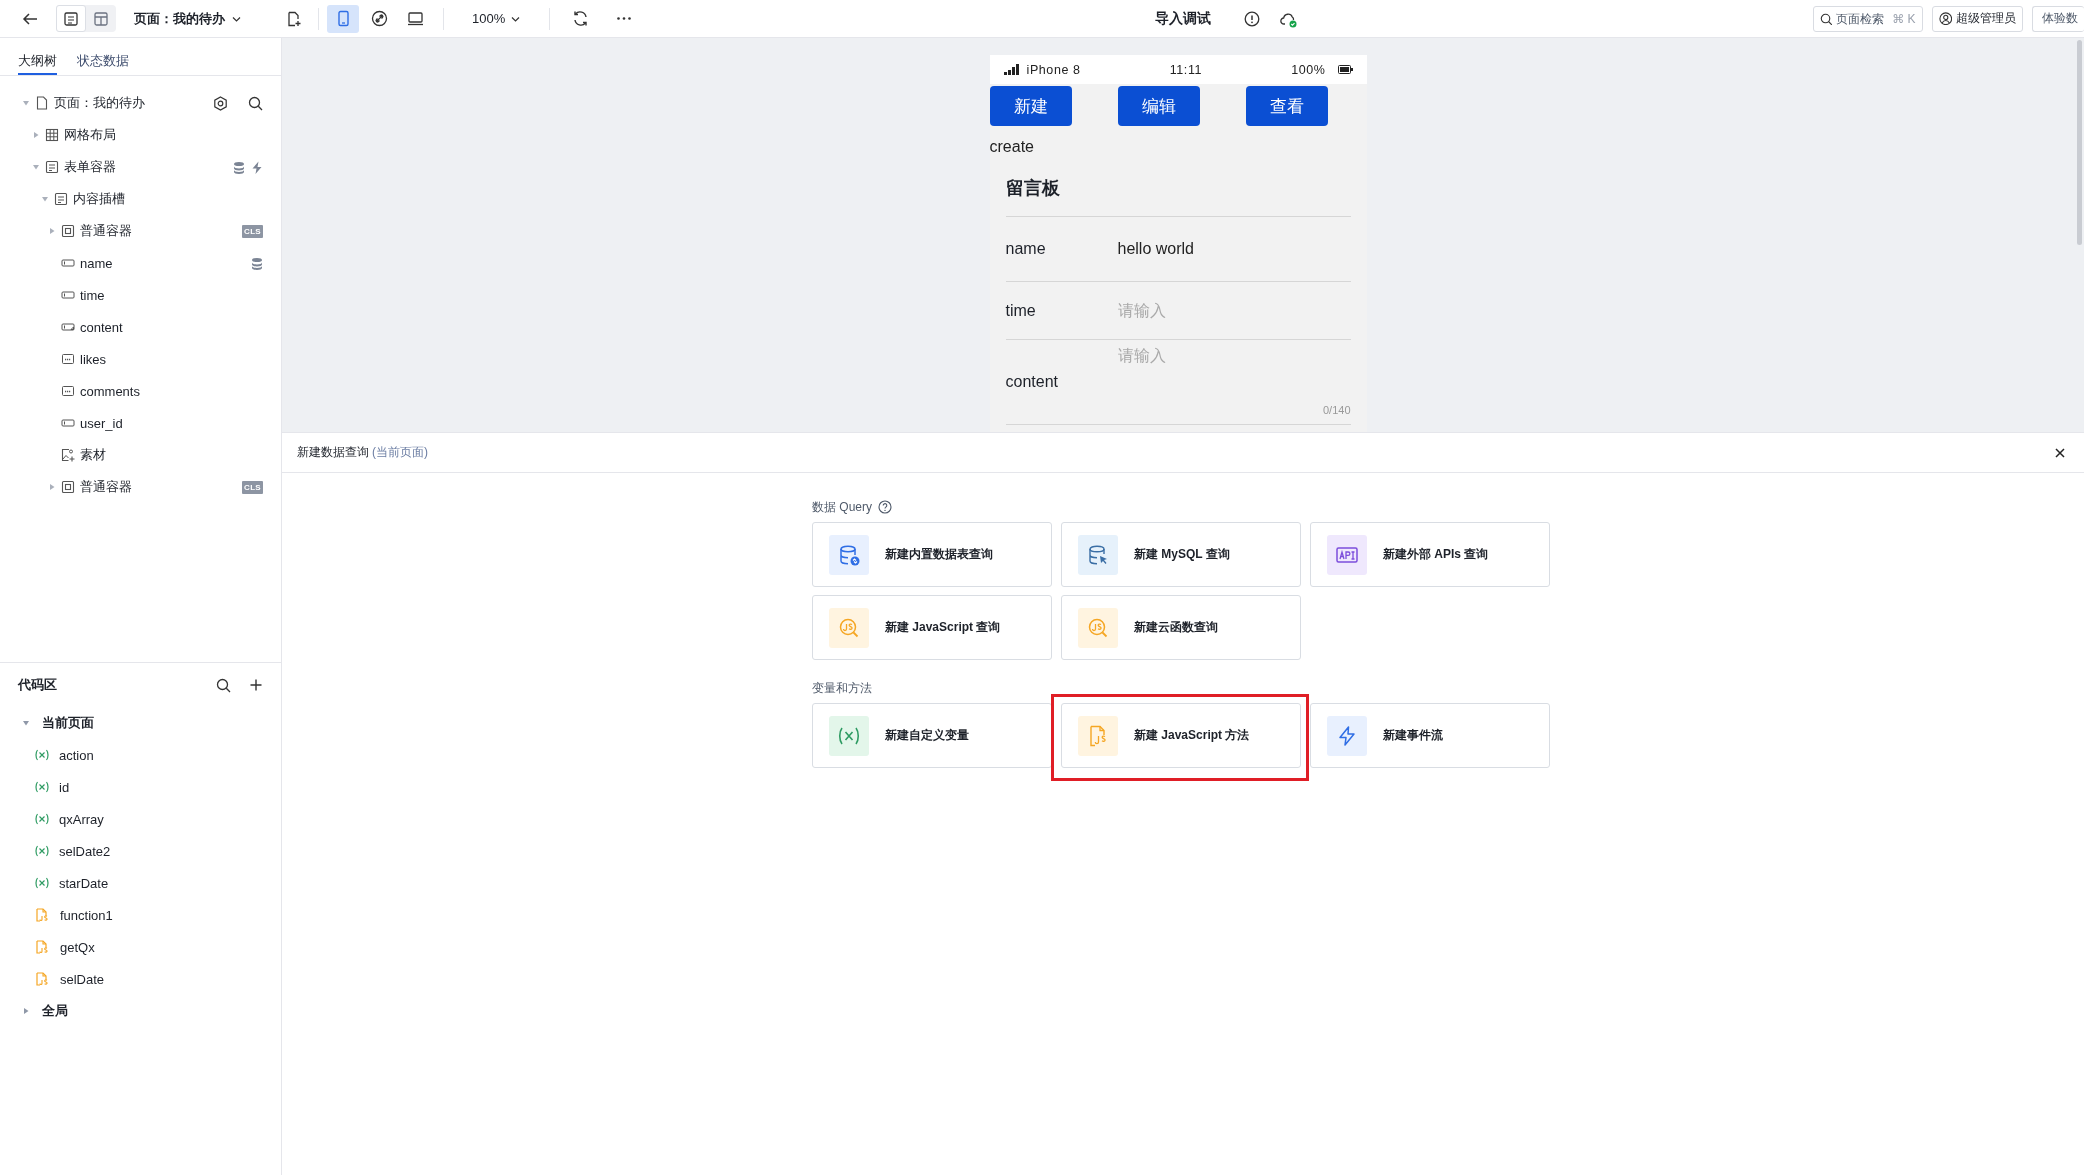 The width and height of the screenshot is (2084, 1175). What do you see at coordinates (1030, 106) in the screenshot?
I see `action-button: 新建` at bounding box center [1030, 106].